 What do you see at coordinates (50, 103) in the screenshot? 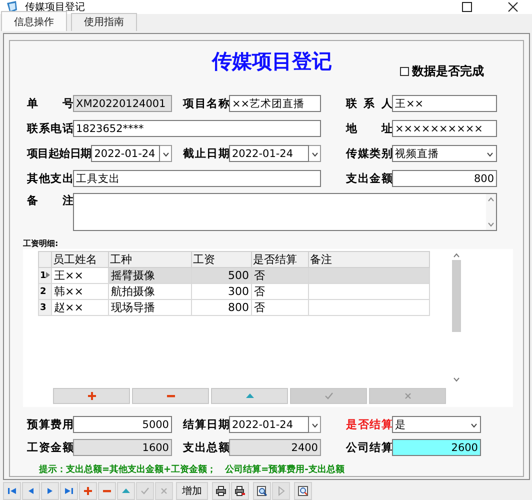
I see `field-label: 单 号` at bounding box center [50, 103].